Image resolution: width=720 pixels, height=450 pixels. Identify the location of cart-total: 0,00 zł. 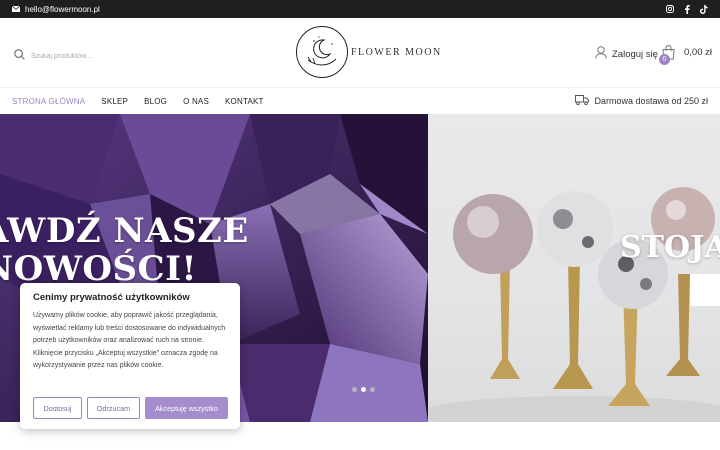
(698, 52).